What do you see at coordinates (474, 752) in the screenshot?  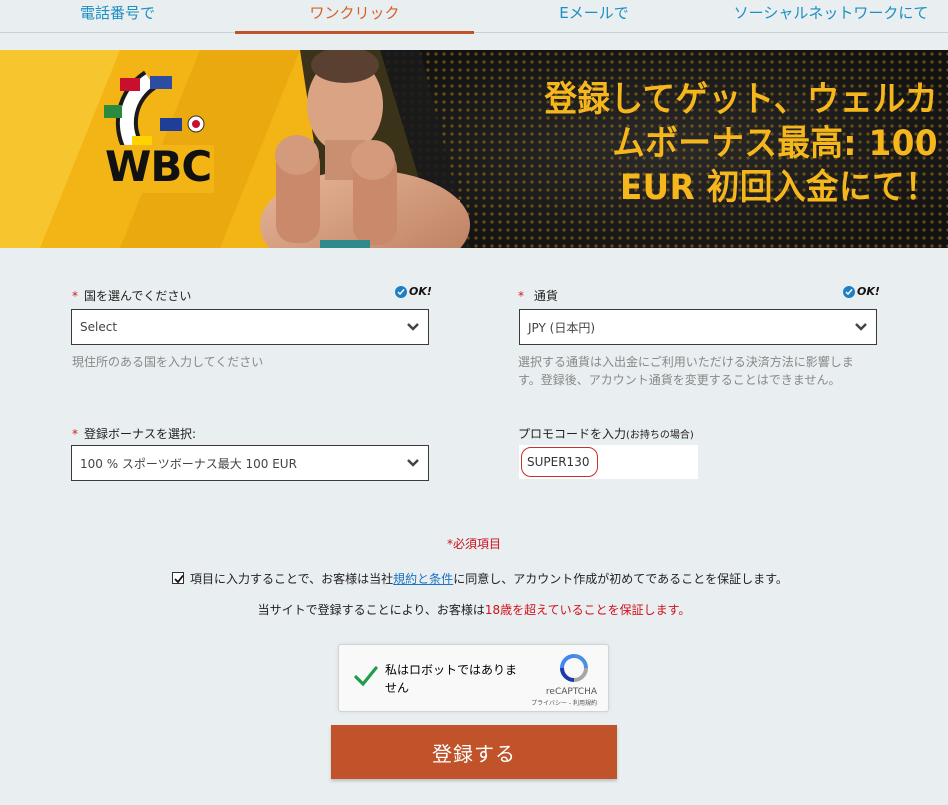 I see `register-button: 登録する` at bounding box center [474, 752].